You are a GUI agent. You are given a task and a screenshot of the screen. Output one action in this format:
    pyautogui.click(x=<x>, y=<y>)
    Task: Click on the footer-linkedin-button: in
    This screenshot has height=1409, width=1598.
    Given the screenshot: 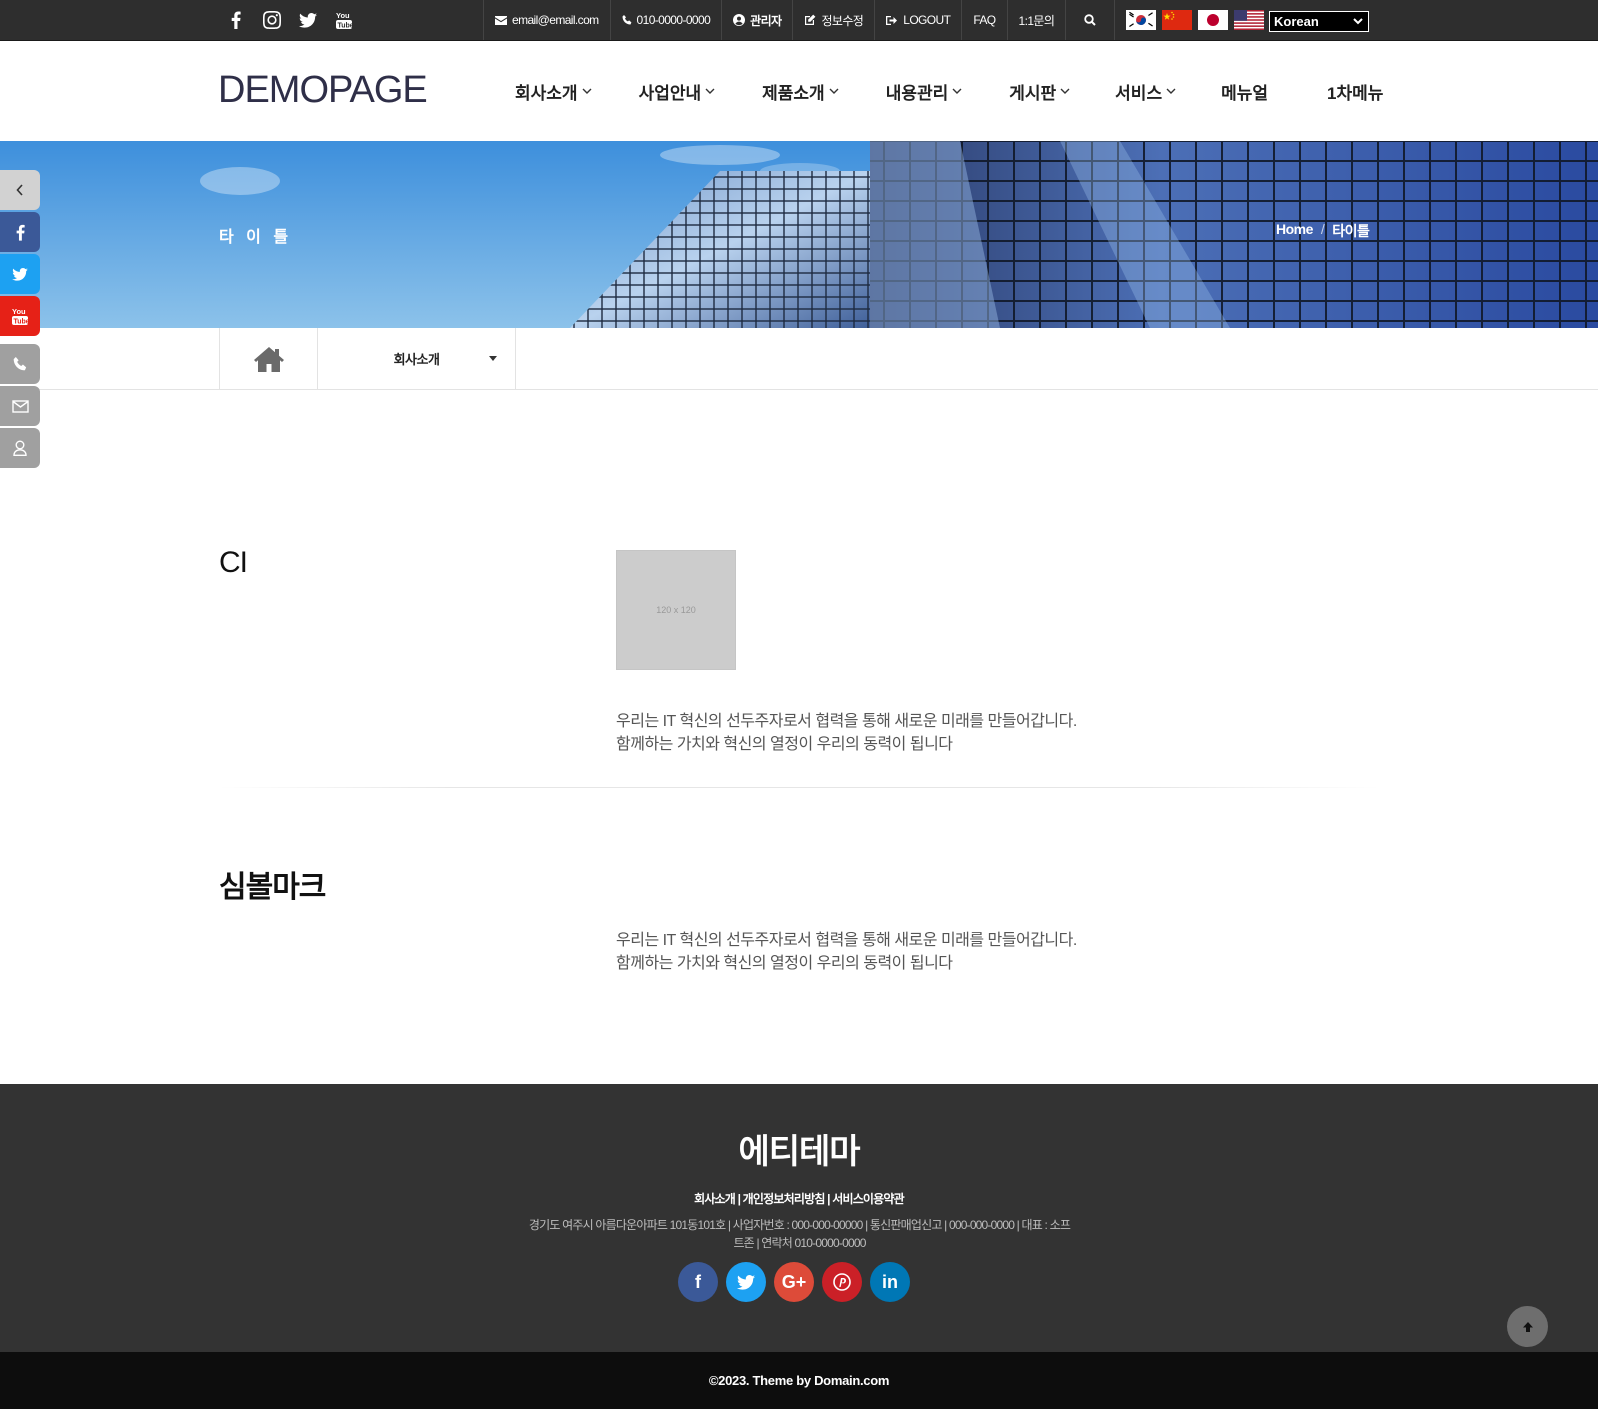 What is the action you would take?
    pyautogui.click(x=890, y=1282)
    